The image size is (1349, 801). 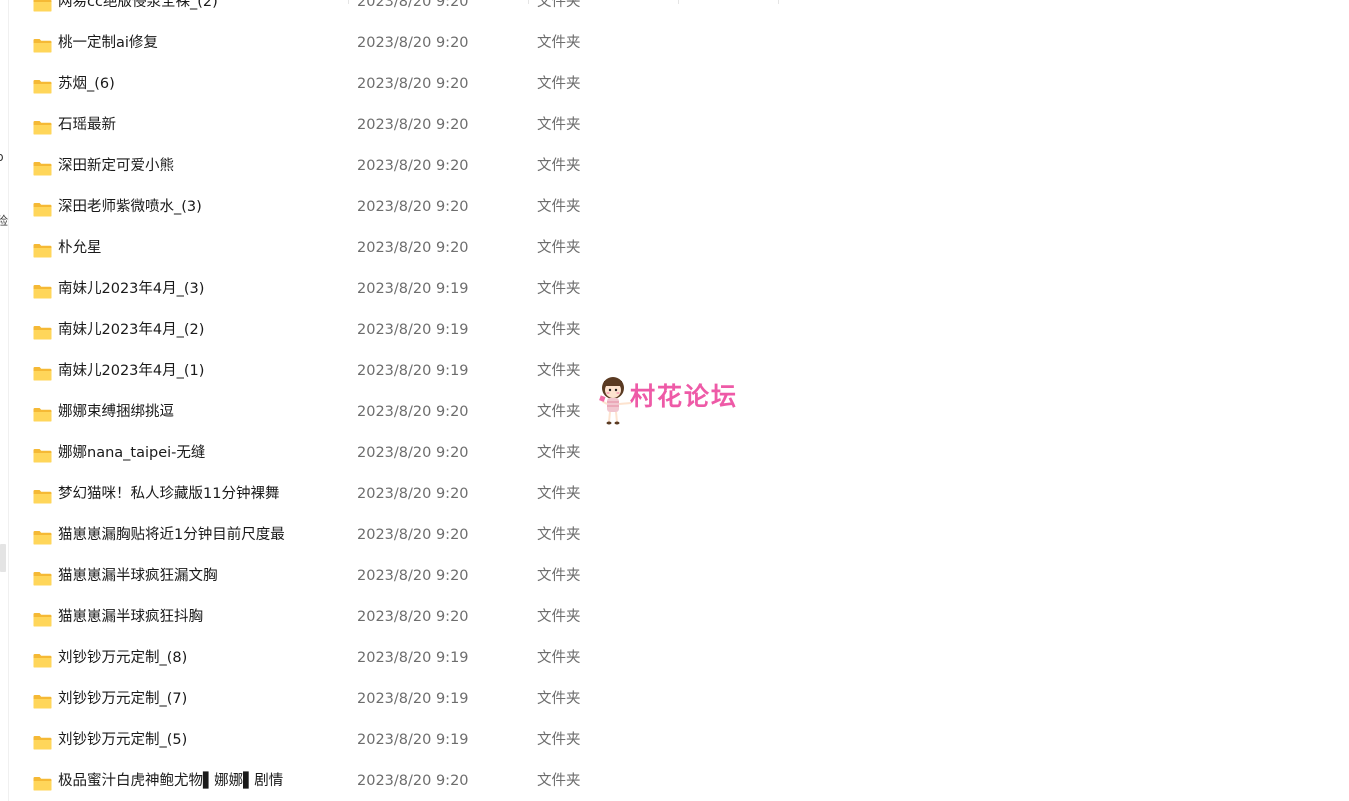 I want to click on file-row: 南妹儿2023年4月_(2) 2023/8/20 9:19 文件夹, so click(x=402, y=330).